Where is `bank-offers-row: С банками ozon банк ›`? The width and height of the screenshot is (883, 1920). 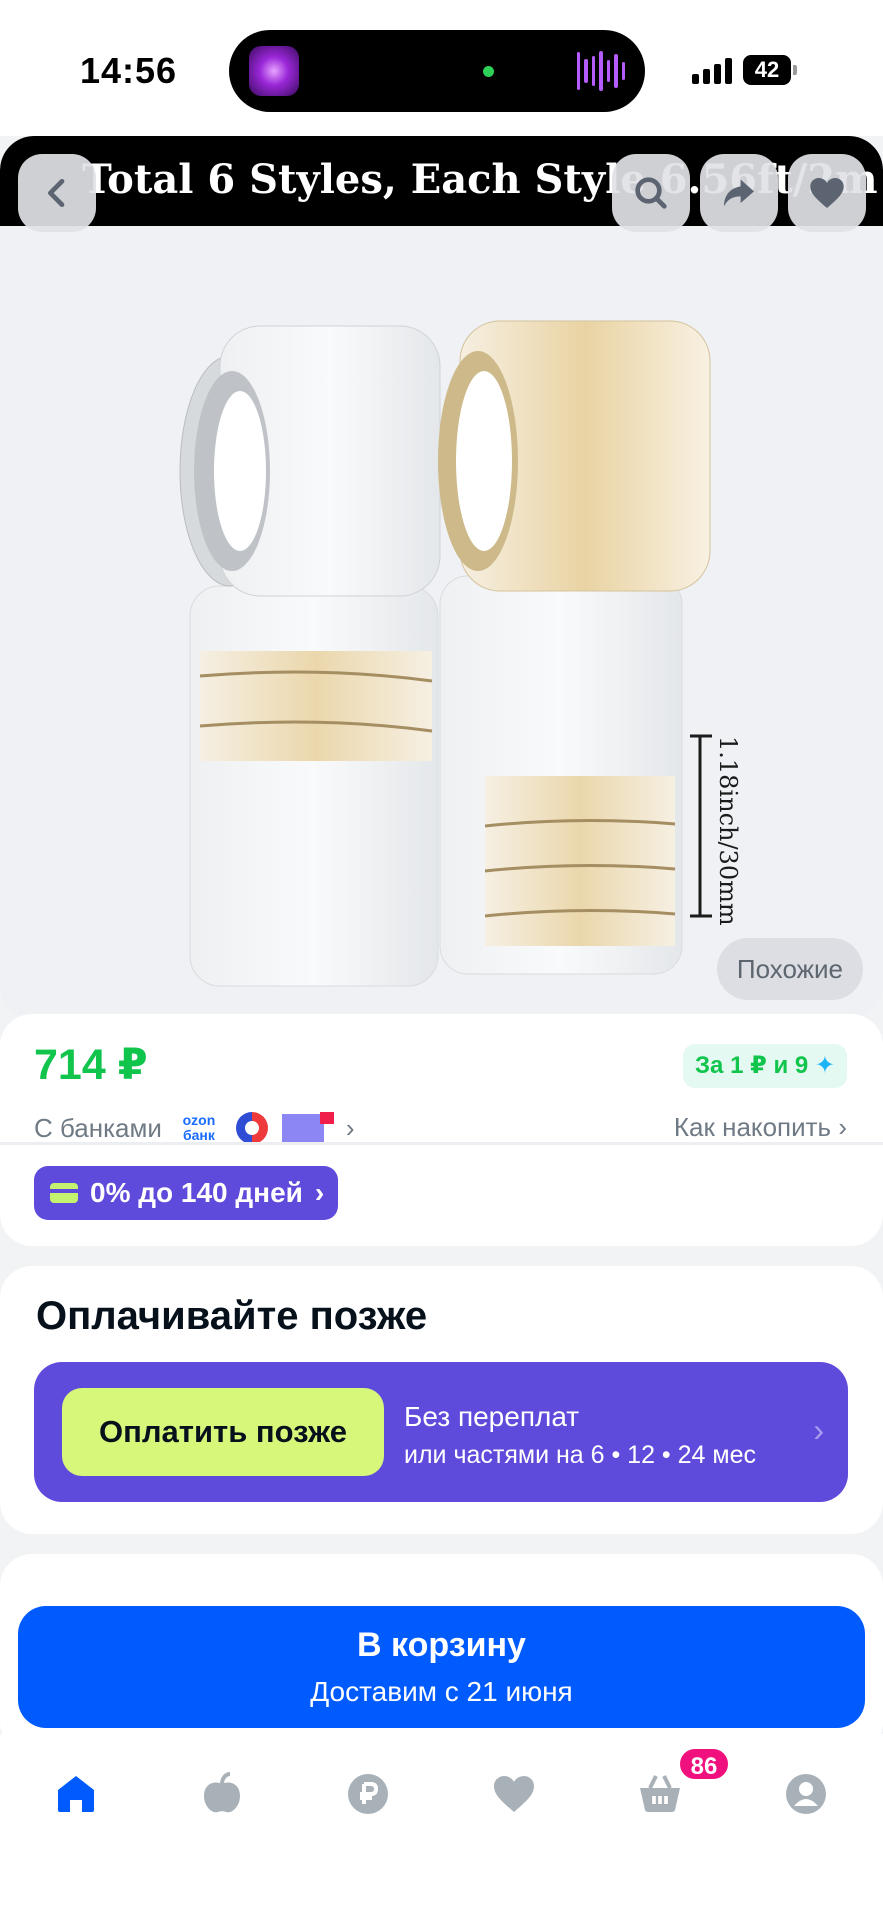
bank-offers-row: С банками ozon банк › is located at coordinates (194, 1128).